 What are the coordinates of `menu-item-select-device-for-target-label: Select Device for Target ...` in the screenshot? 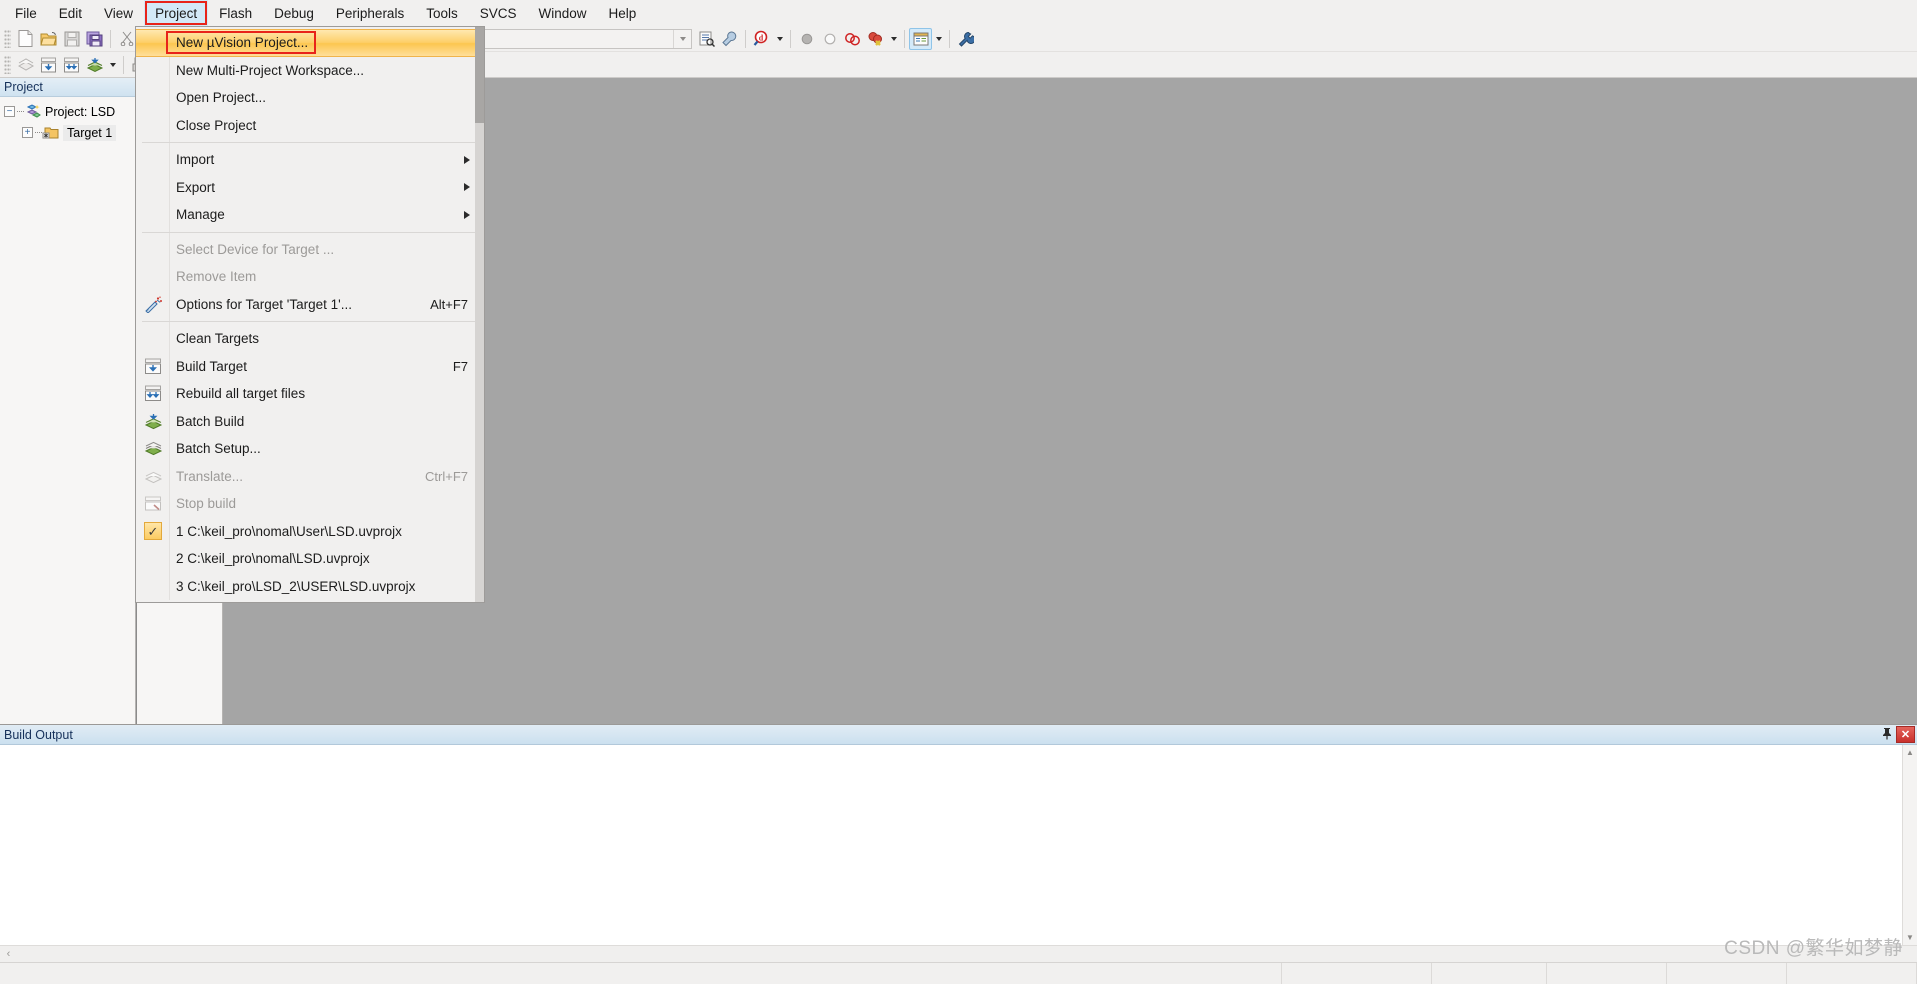 It's located at (255, 249).